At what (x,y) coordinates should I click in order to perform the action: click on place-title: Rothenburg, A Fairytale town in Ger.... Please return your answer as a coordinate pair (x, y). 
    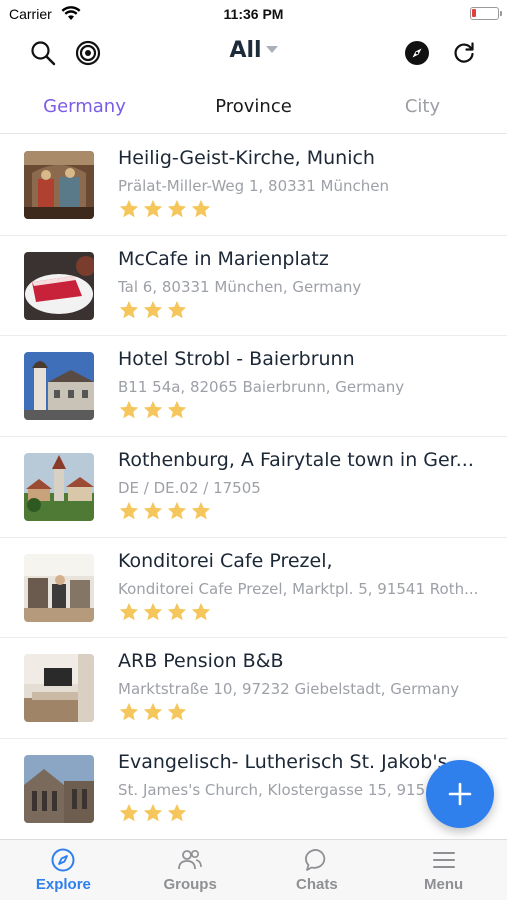
    Looking at the image, I should click on (296, 460).